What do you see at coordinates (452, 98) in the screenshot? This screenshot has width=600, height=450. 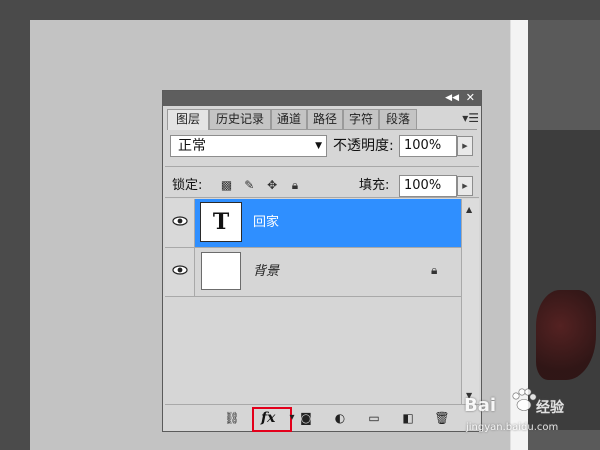 I see `double-chevron-icon: ◀◀` at bounding box center [452, 98].